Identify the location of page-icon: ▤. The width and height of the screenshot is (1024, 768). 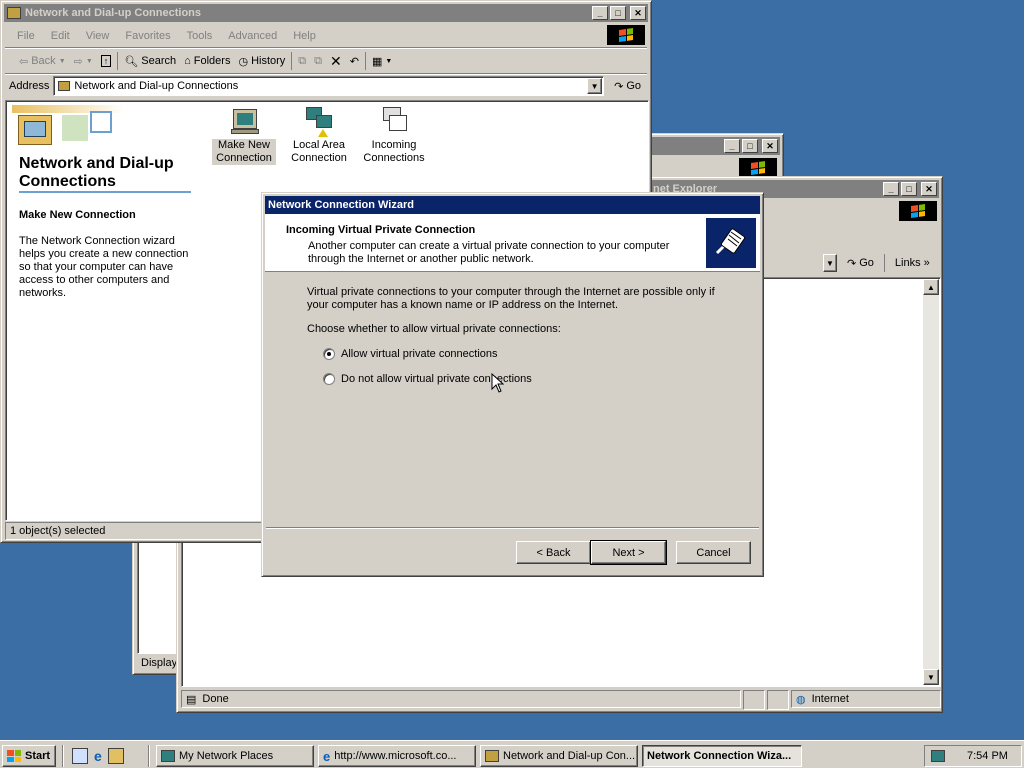
(191, 699).